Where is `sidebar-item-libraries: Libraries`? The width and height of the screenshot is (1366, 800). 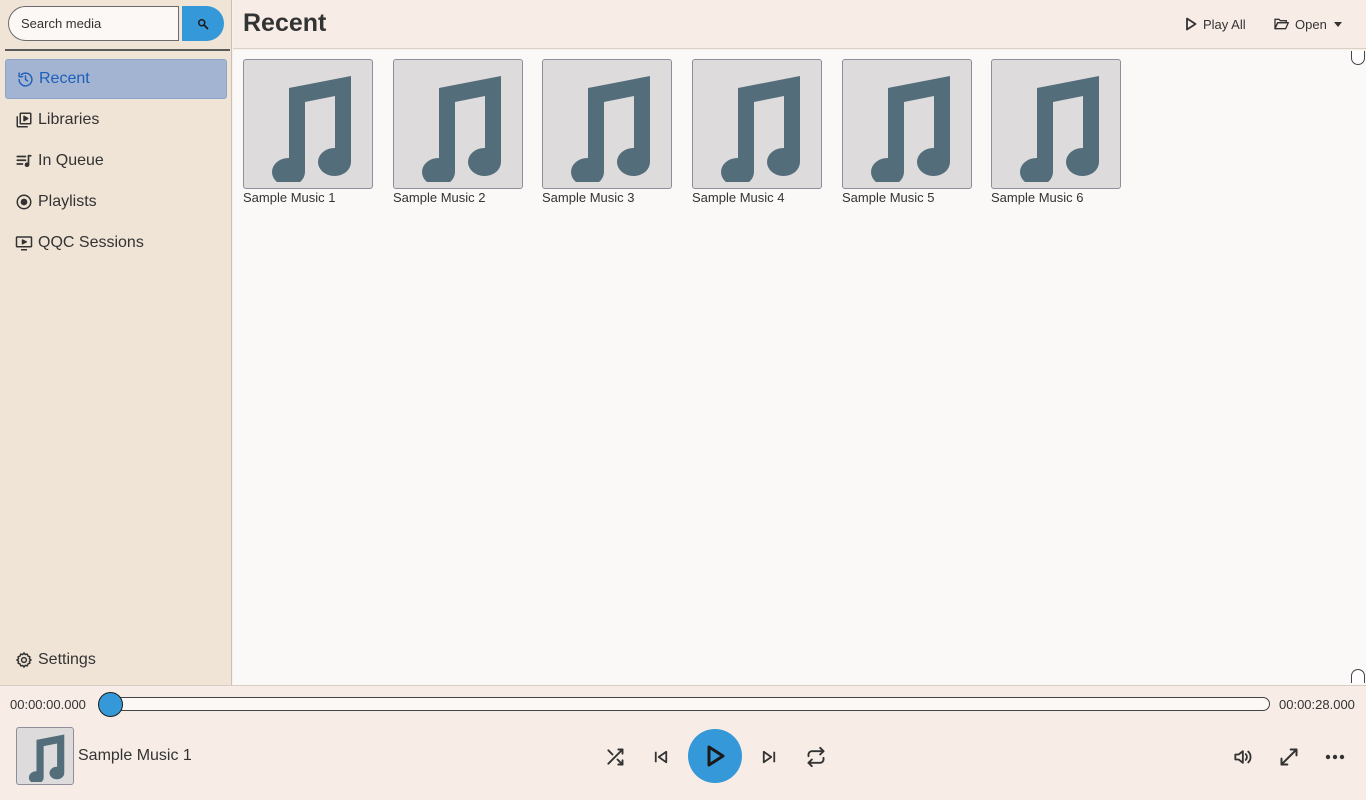
sidebar-item-libraries: Libraries is located at coordinates (116, 120).